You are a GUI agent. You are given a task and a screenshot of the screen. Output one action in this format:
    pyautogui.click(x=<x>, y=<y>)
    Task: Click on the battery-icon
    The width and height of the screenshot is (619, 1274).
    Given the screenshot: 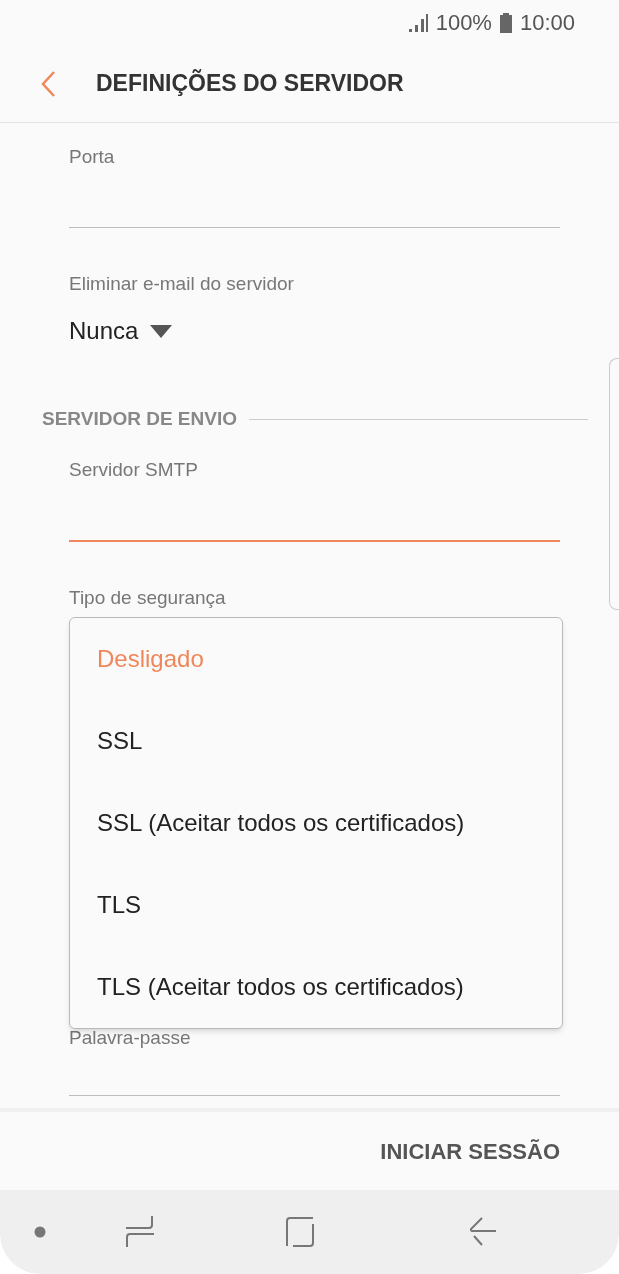 What is the action you would take?
    pyautogui.click(x=505, y=22)
    